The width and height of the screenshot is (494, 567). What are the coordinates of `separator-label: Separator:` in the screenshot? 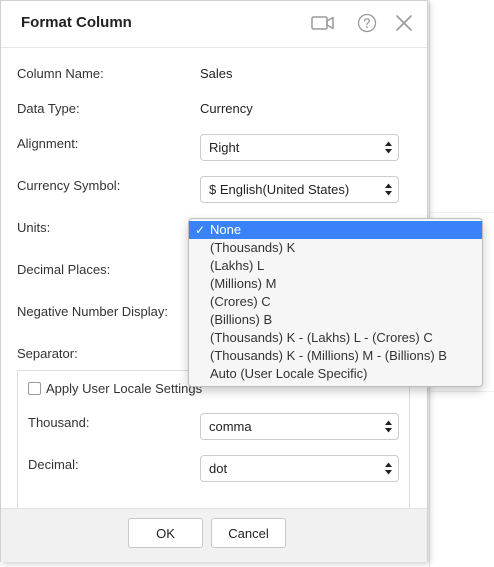 It's located at (47, 353).